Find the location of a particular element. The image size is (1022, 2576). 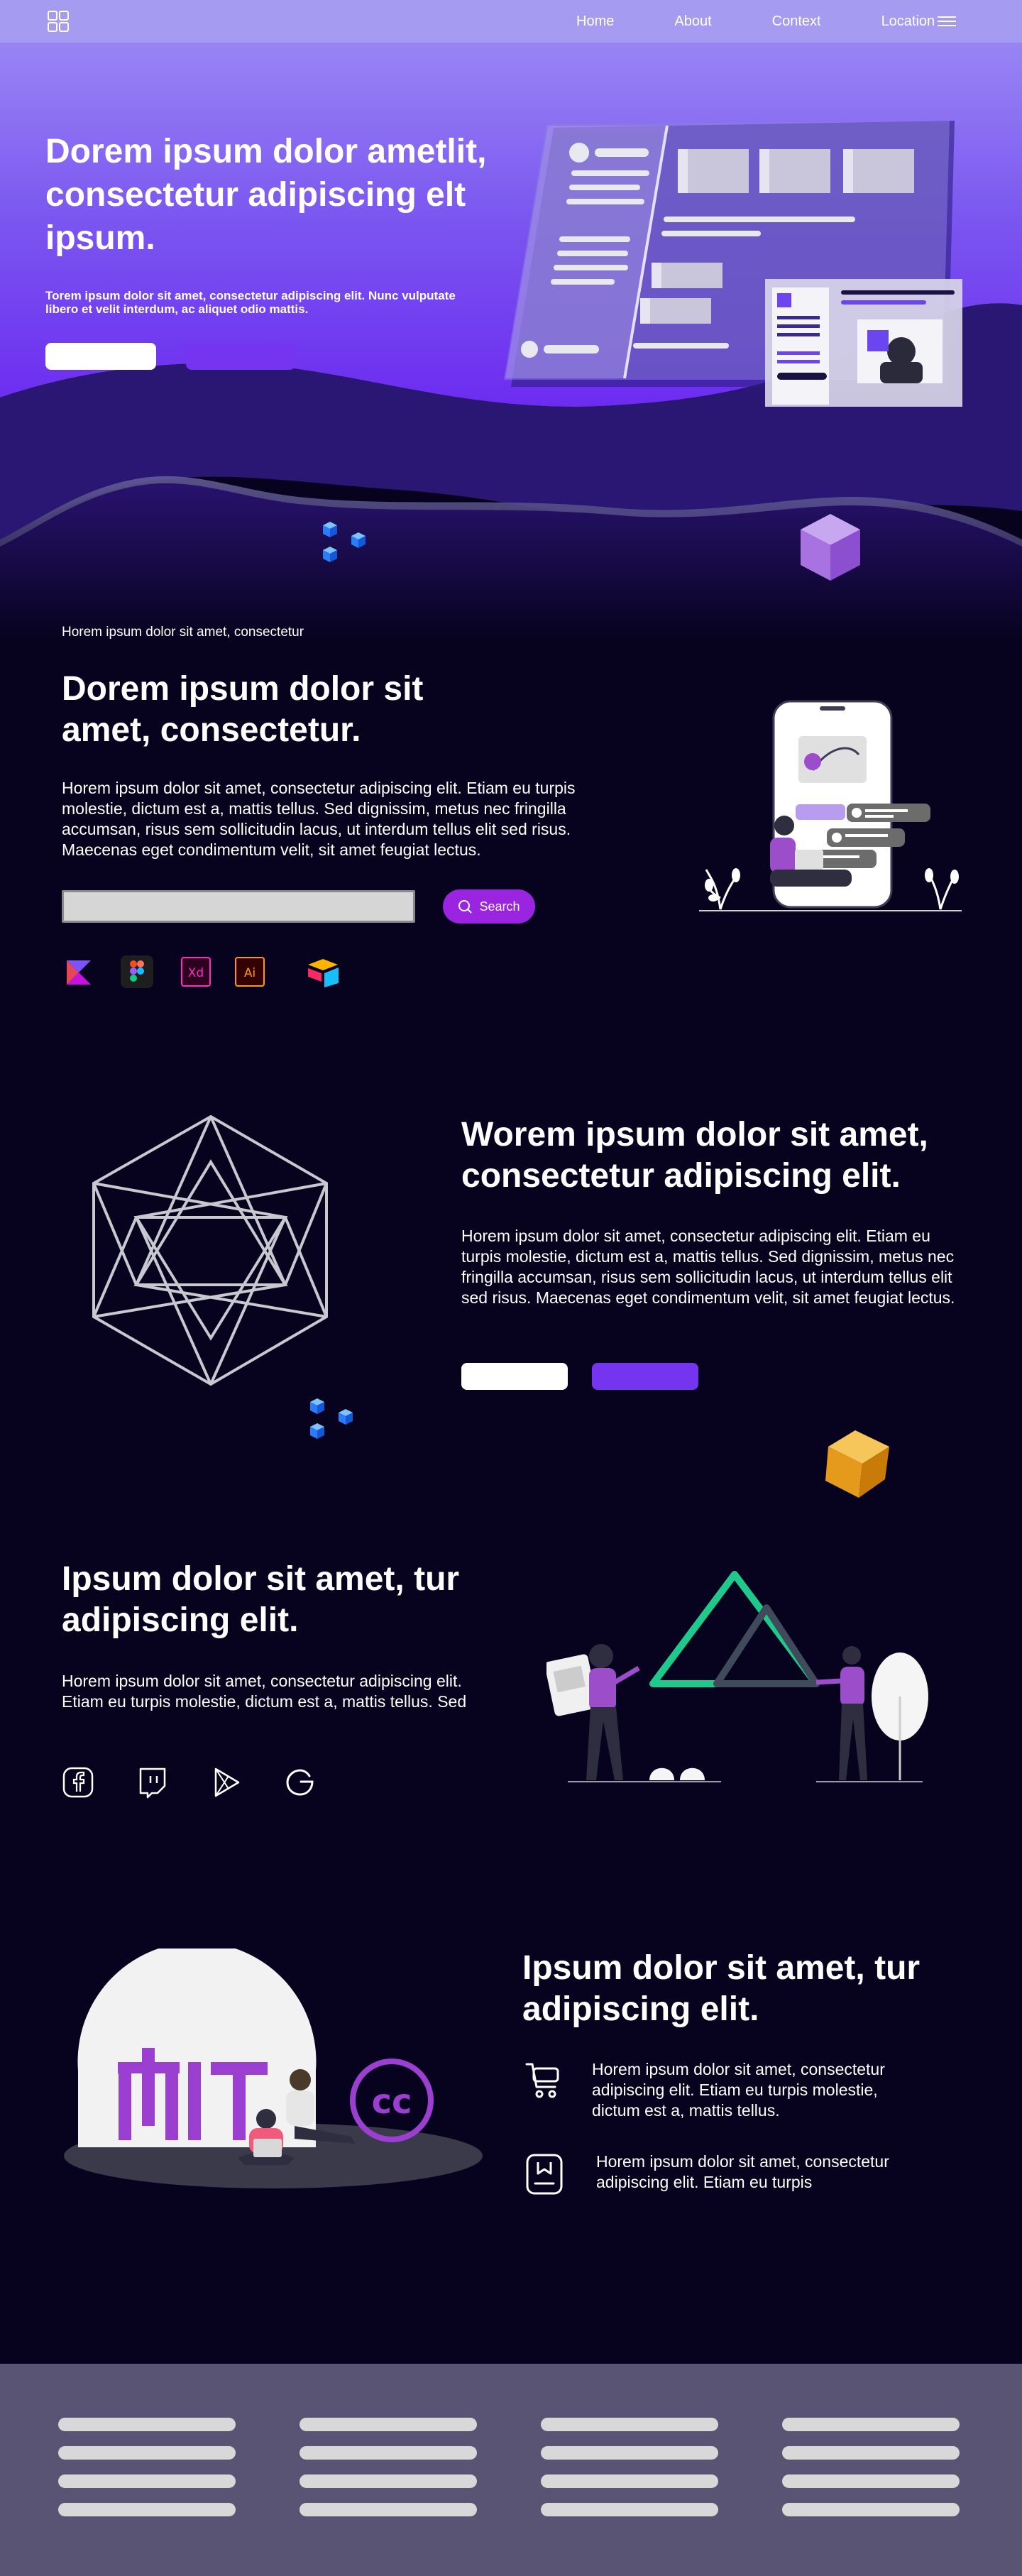

play-icon is located at coordinates (226, 1782).